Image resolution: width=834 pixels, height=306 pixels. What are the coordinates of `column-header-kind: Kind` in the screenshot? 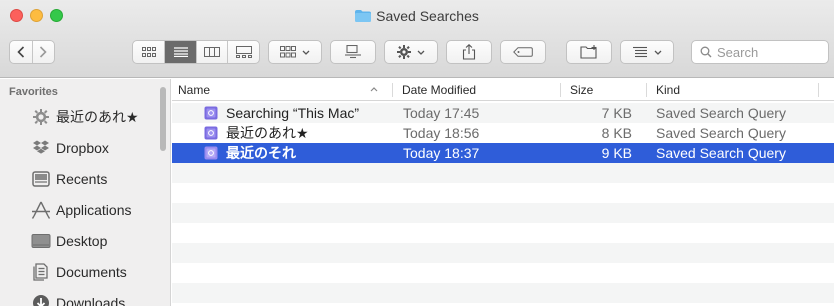 It's located at (665, 90).